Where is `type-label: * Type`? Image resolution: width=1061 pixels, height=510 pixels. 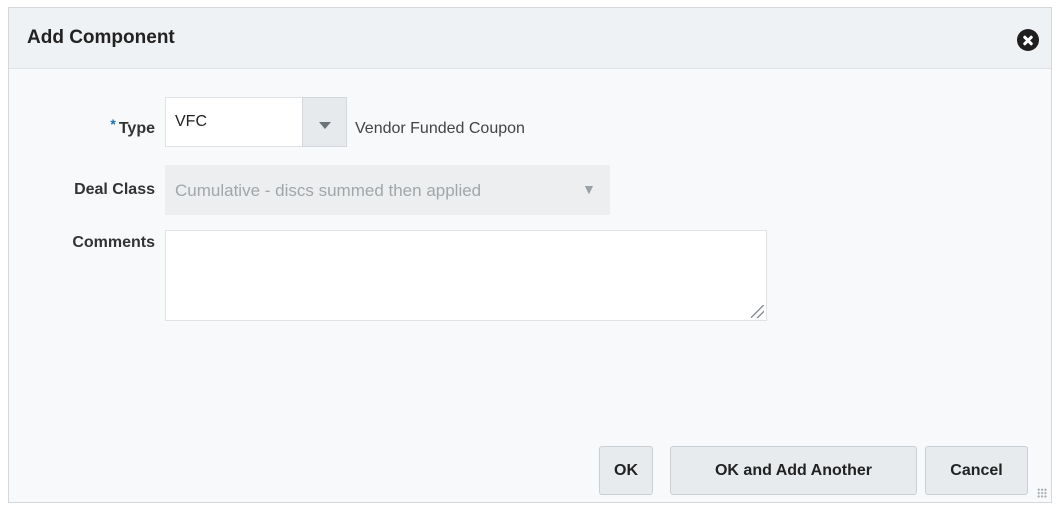 type-label: * Type is located at coordinates (117, 127).